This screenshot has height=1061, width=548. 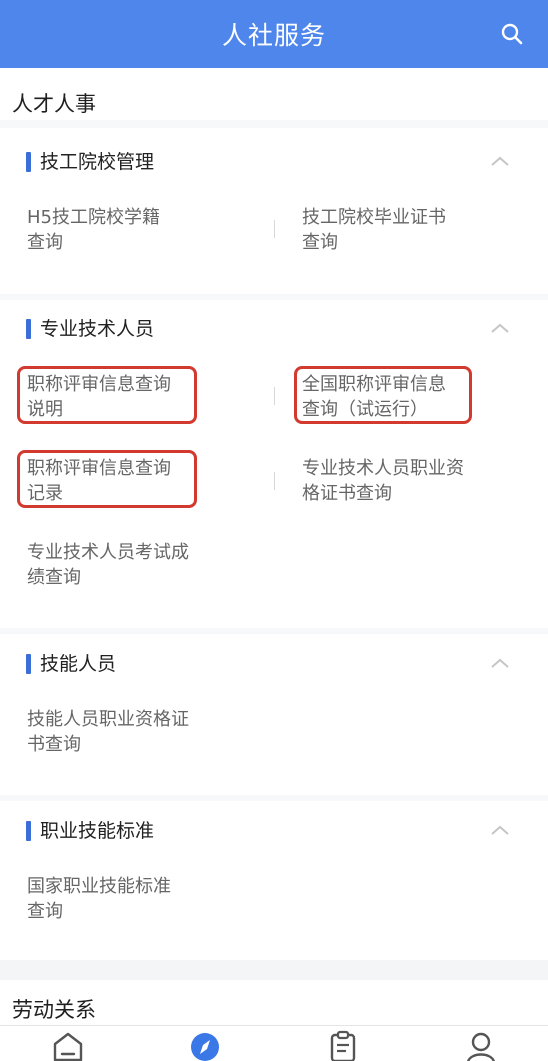 I want to click on search-button, so click(x=512, y=34).